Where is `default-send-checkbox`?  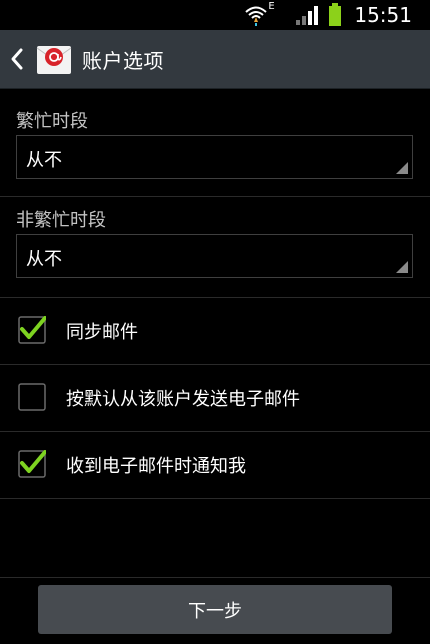
default-send-checkbox is located at coordinates (32, 397).